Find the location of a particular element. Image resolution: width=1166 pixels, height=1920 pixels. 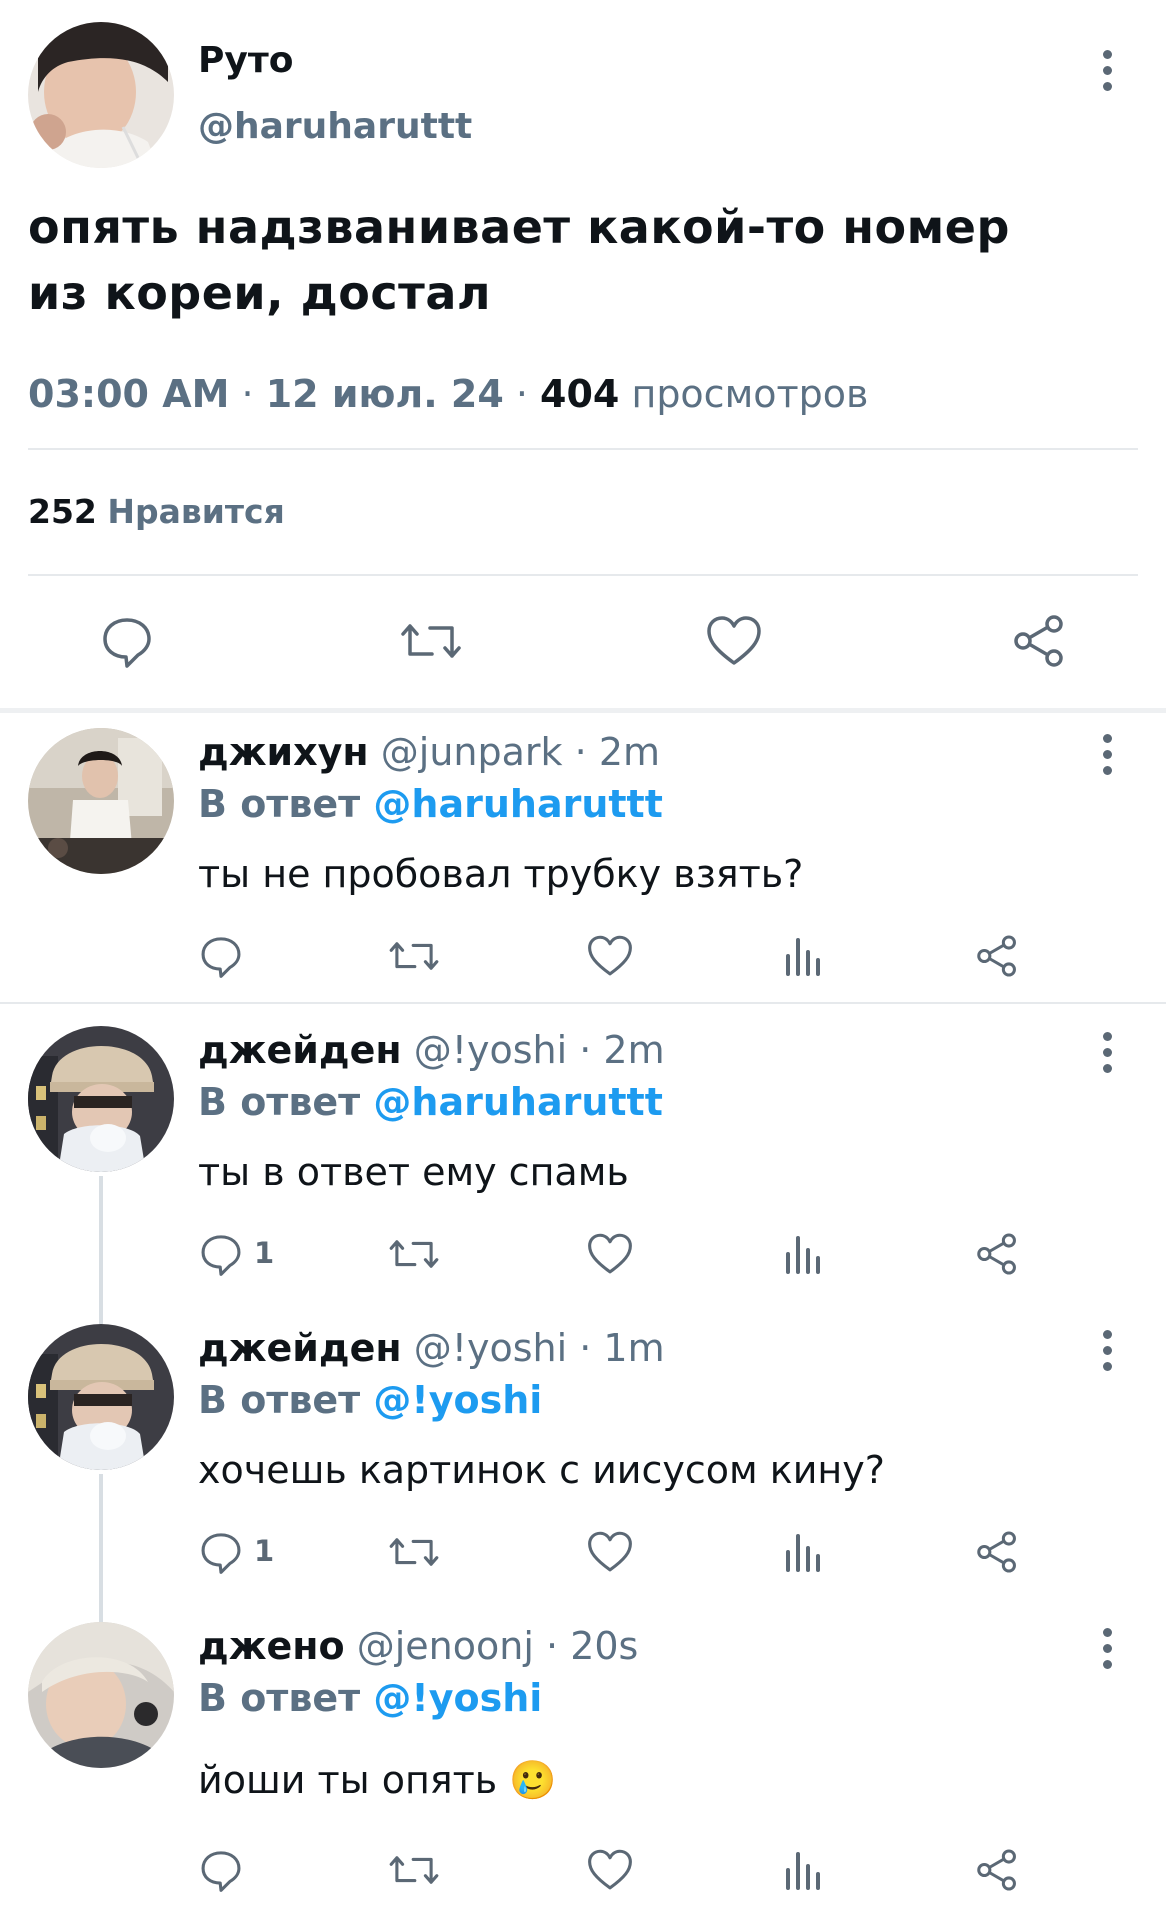

author-handle: @haruharuttt is located at coordinates (335, 126).